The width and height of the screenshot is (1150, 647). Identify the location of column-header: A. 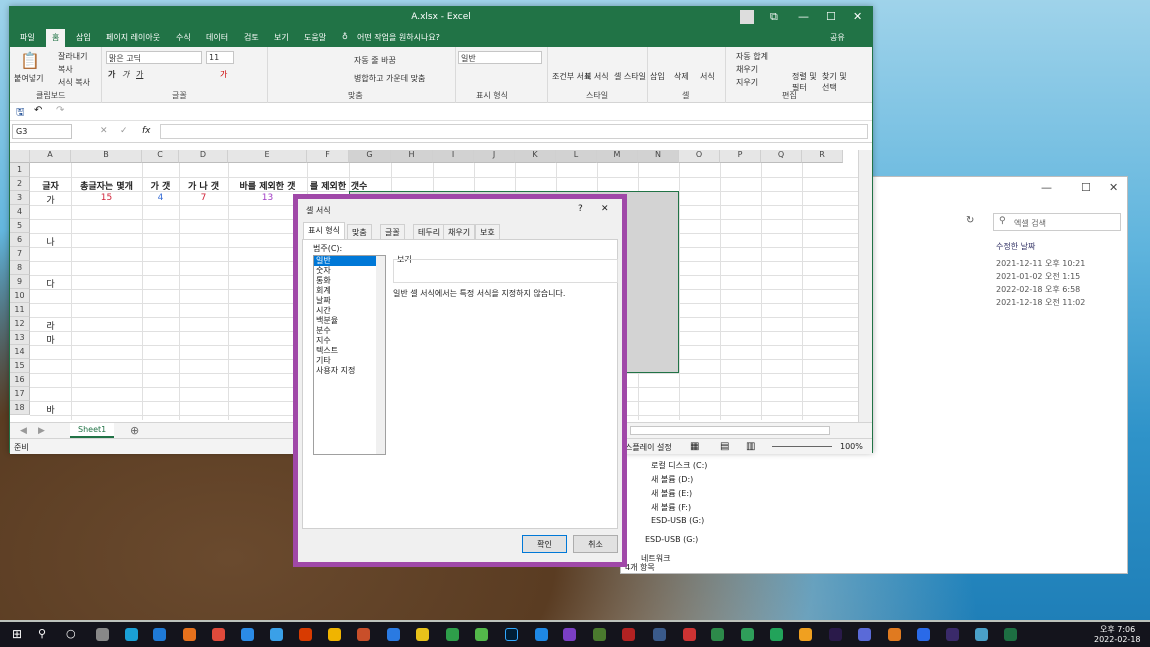
(50, 156).